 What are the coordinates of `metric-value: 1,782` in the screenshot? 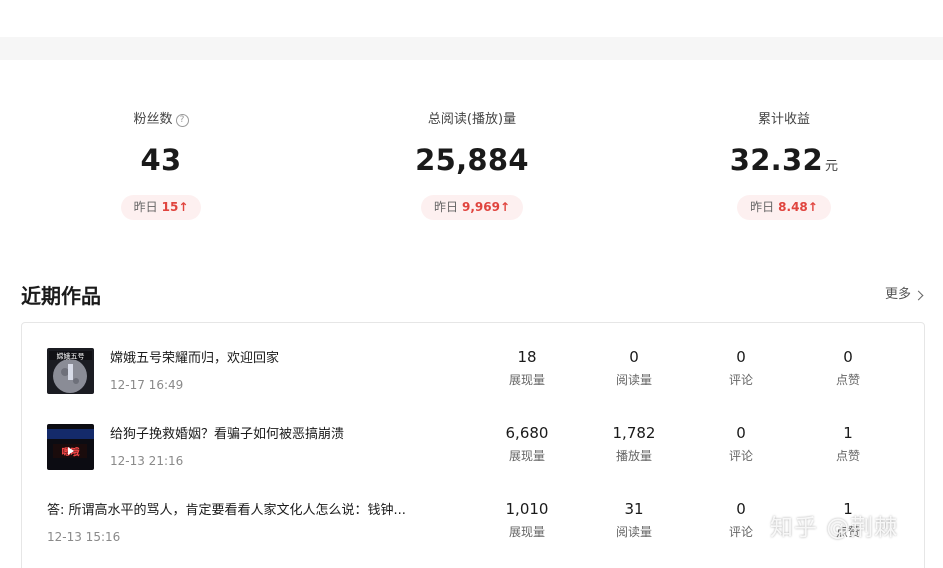 It's located at (634, 433).